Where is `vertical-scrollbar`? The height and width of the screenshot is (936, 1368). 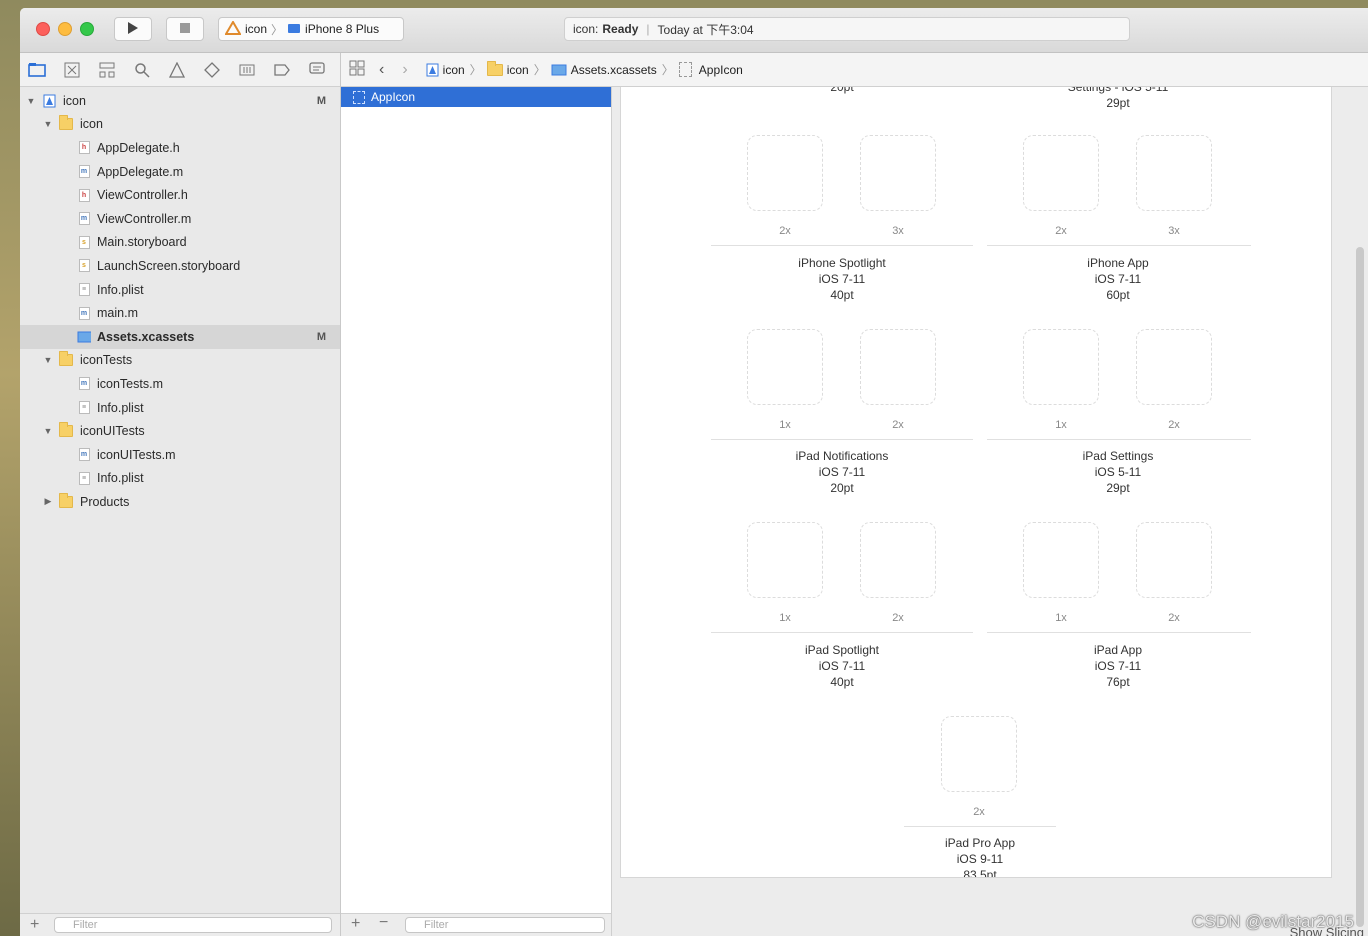
vertical-scrollbar is located at coordinates (1360, 587).